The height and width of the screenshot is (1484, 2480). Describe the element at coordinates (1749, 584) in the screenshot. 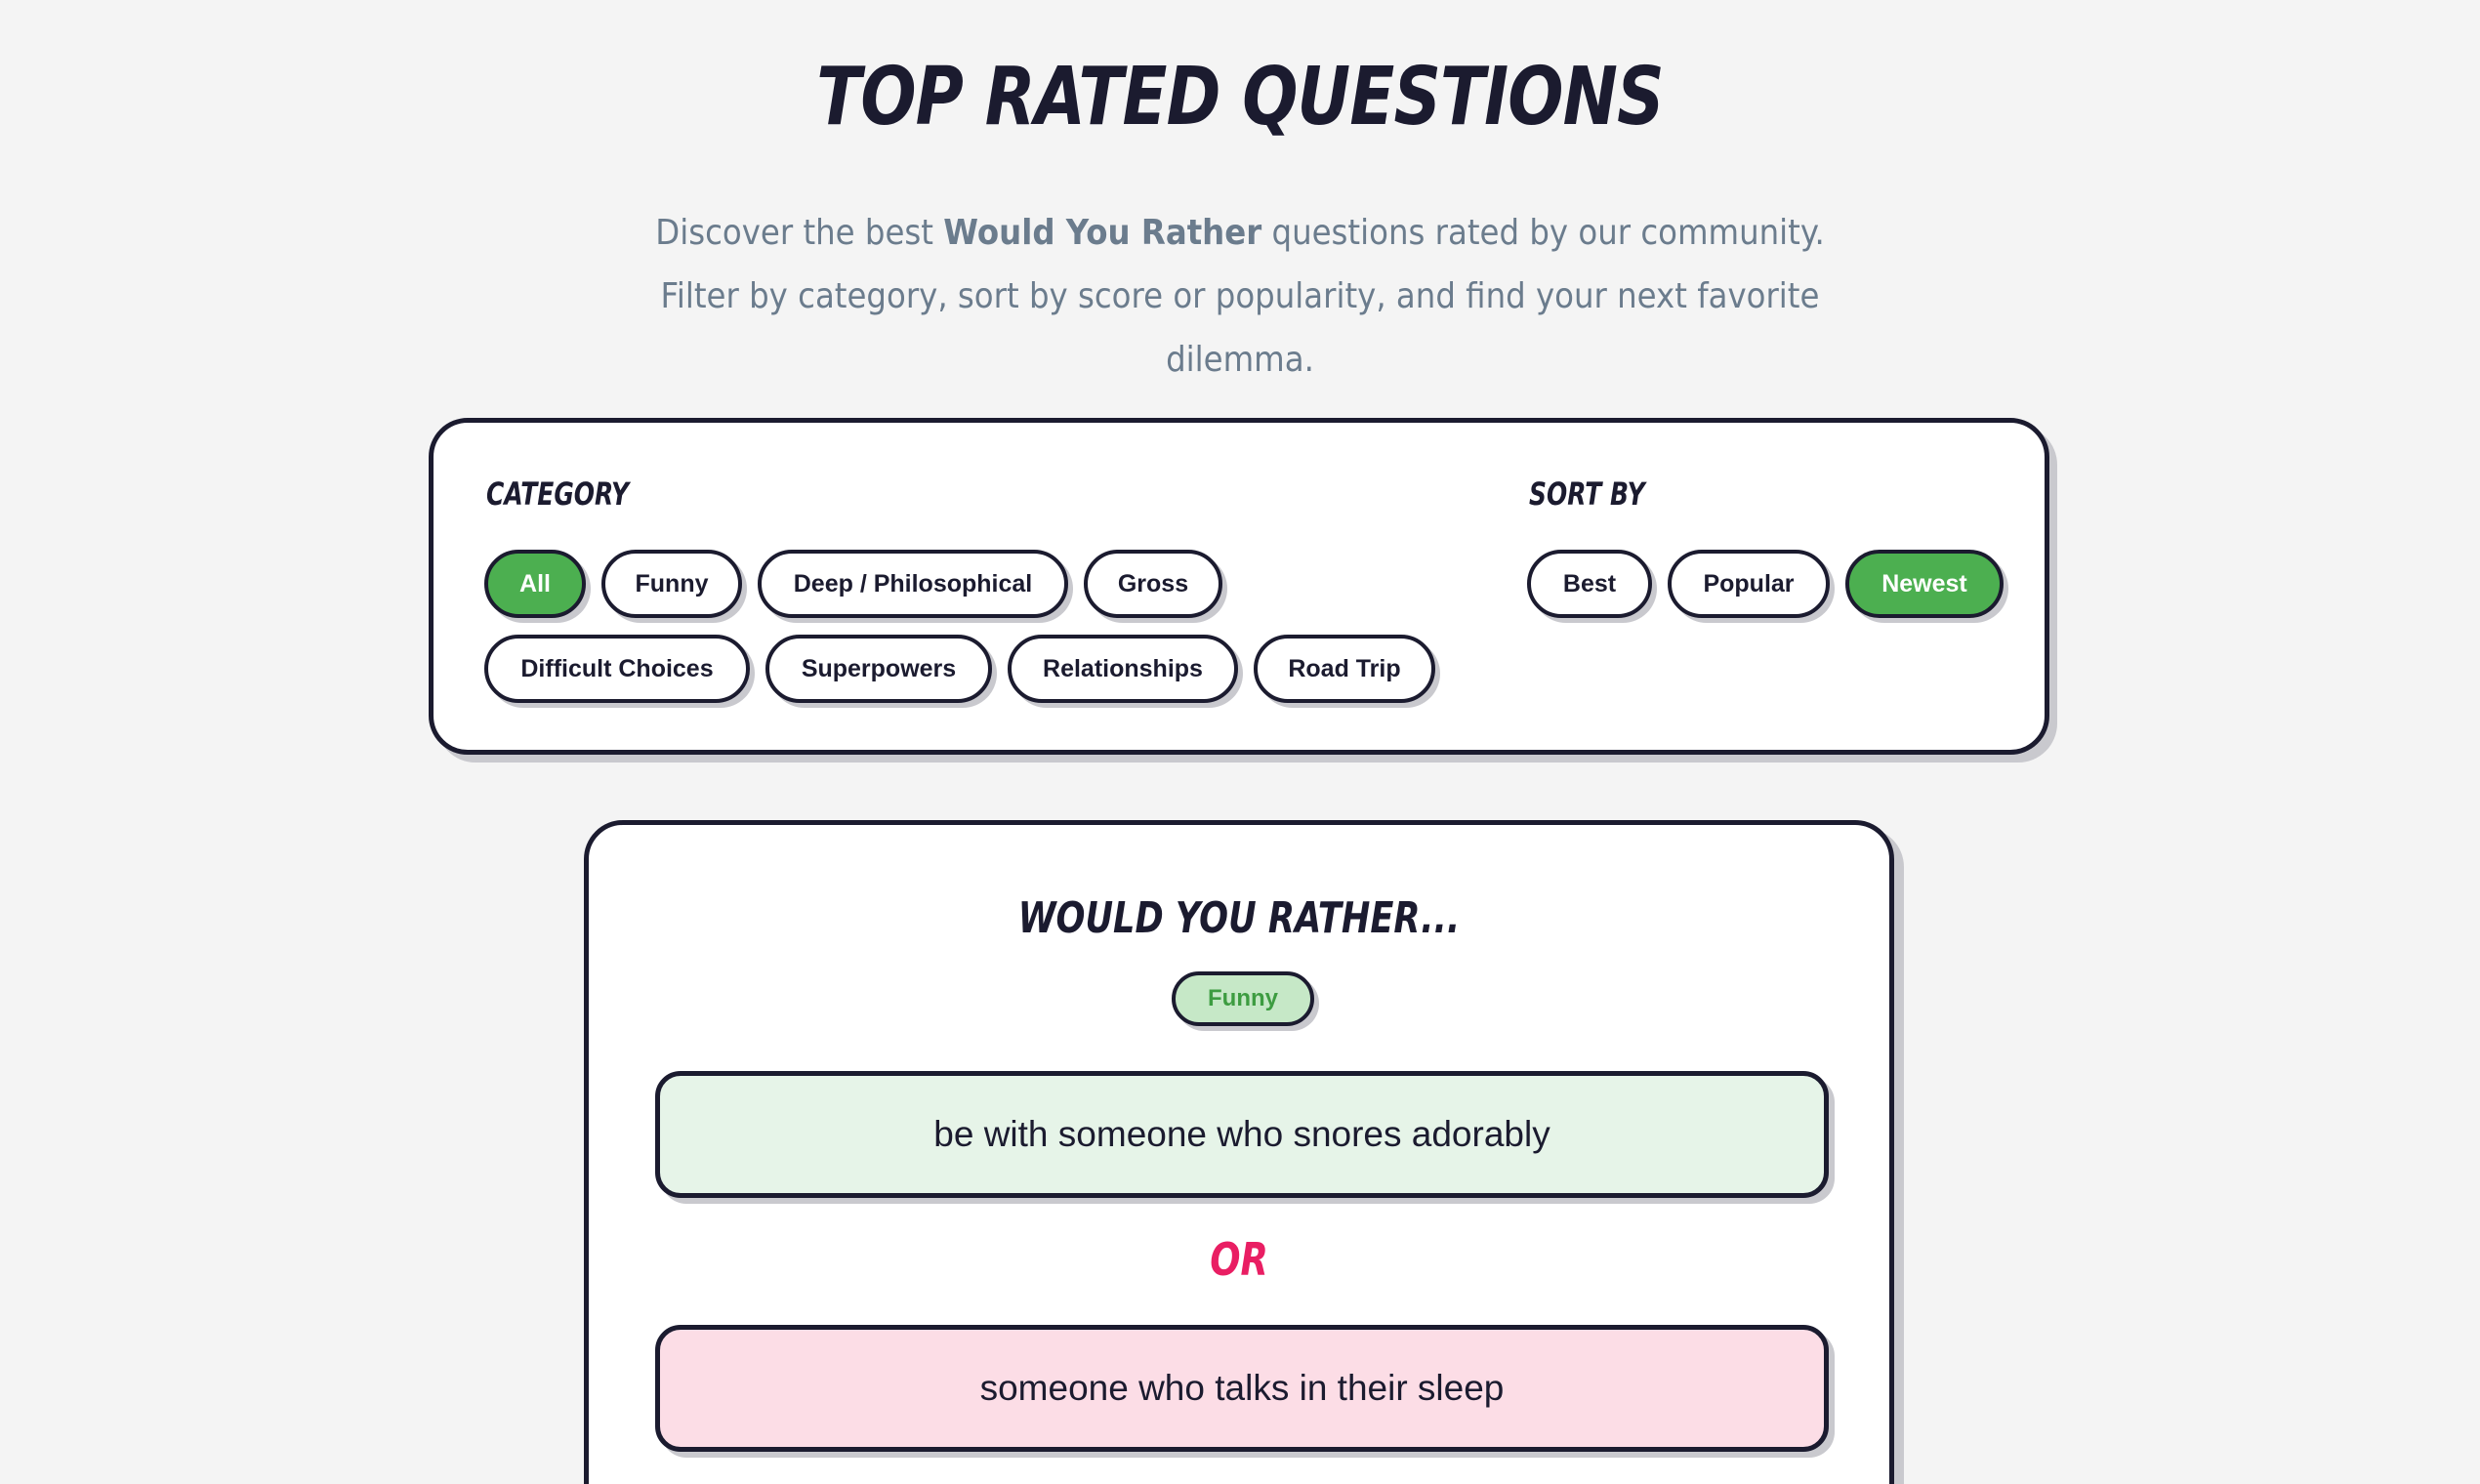

I see `sort-chip-popular: Popular` at that location.